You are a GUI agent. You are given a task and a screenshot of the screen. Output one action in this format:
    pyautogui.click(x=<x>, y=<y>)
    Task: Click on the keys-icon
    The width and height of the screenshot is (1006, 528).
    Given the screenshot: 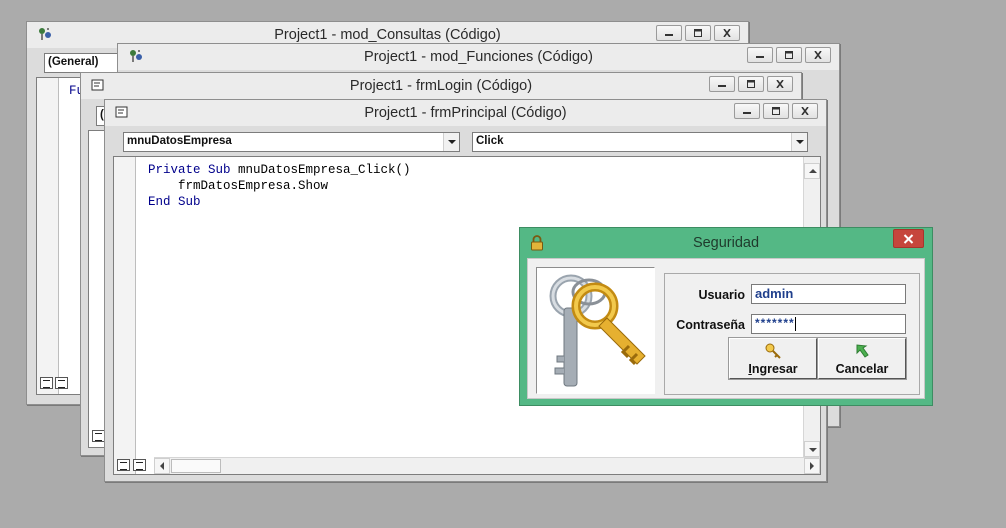 What is the action you would take?
    pyautogui.click(x=597, y=330)
    